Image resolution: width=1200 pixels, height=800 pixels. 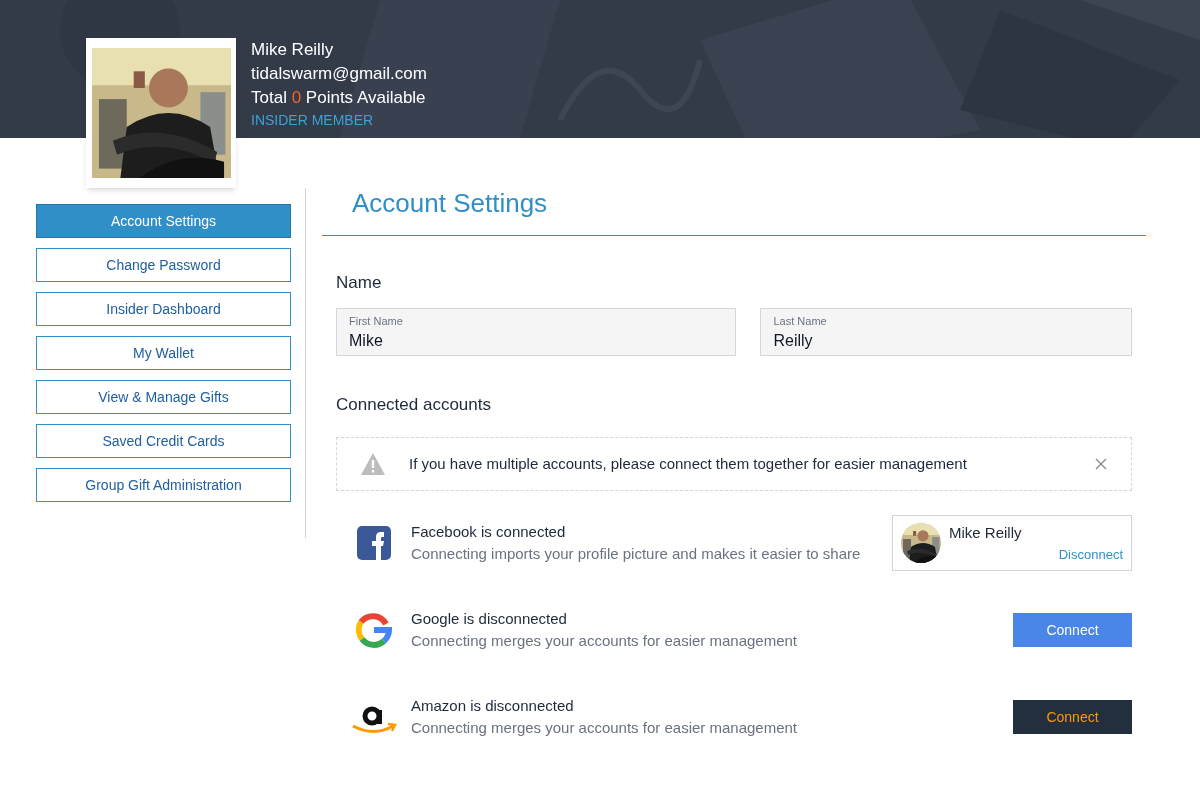 I want to click on text-field: First Name Mike, so click(x=536, y=331).